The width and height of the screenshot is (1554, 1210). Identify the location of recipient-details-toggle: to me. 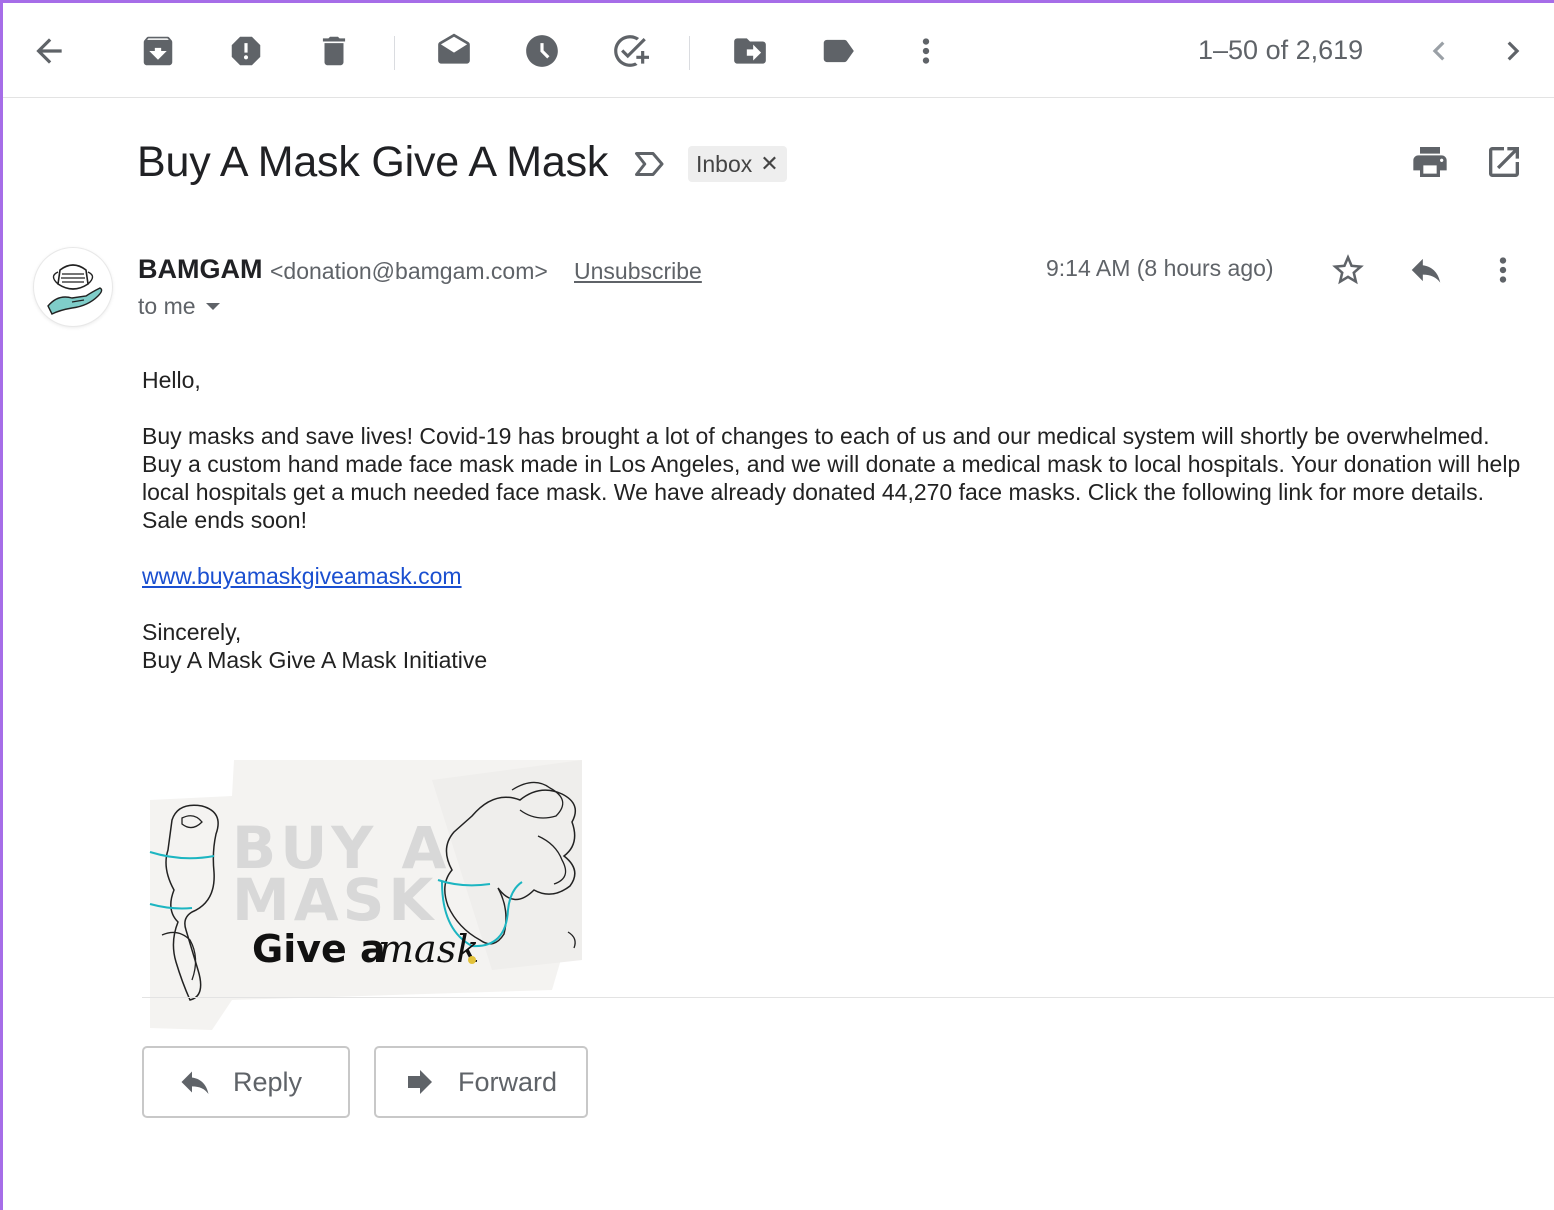
(179, 306).